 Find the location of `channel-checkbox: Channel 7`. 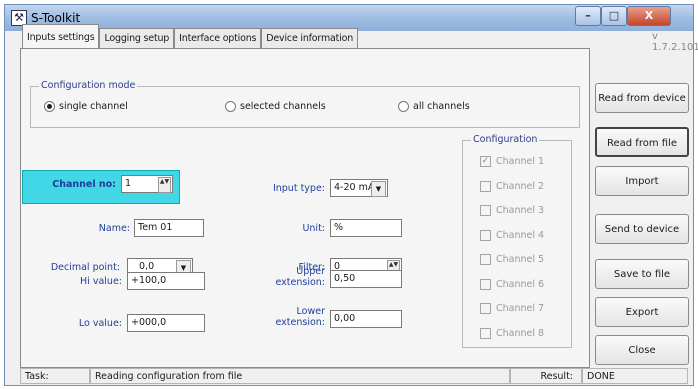

channel-checkbox: Channel 7 is located at coordinates (512, 308).